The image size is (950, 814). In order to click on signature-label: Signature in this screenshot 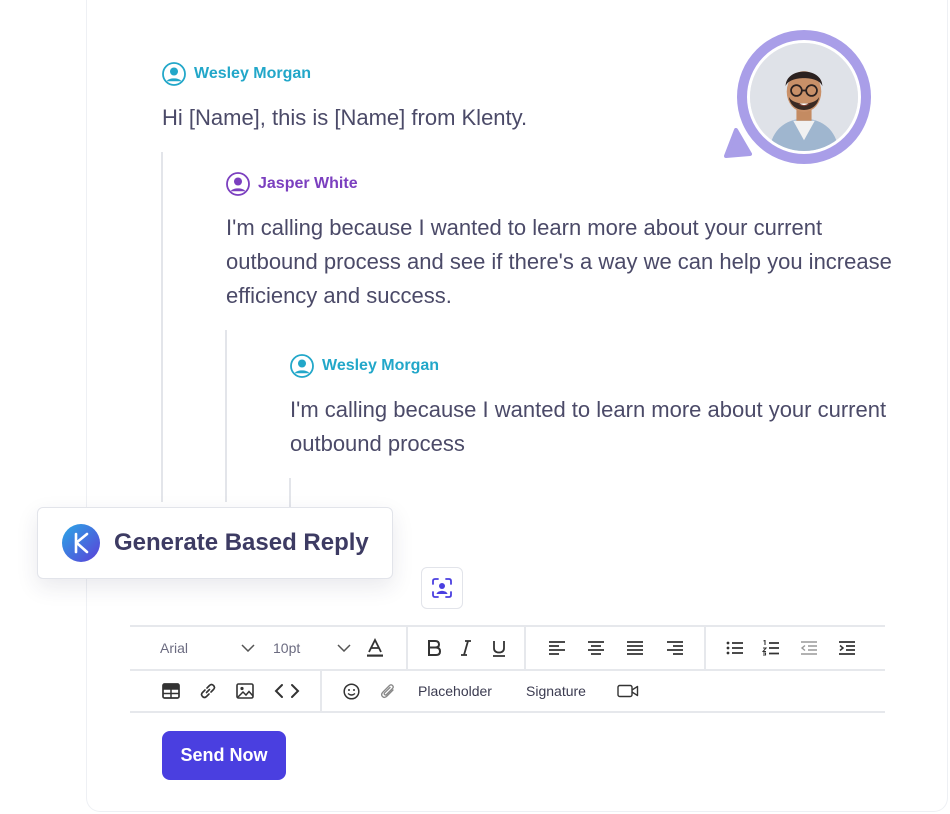, I will do `click(556, 691)`.